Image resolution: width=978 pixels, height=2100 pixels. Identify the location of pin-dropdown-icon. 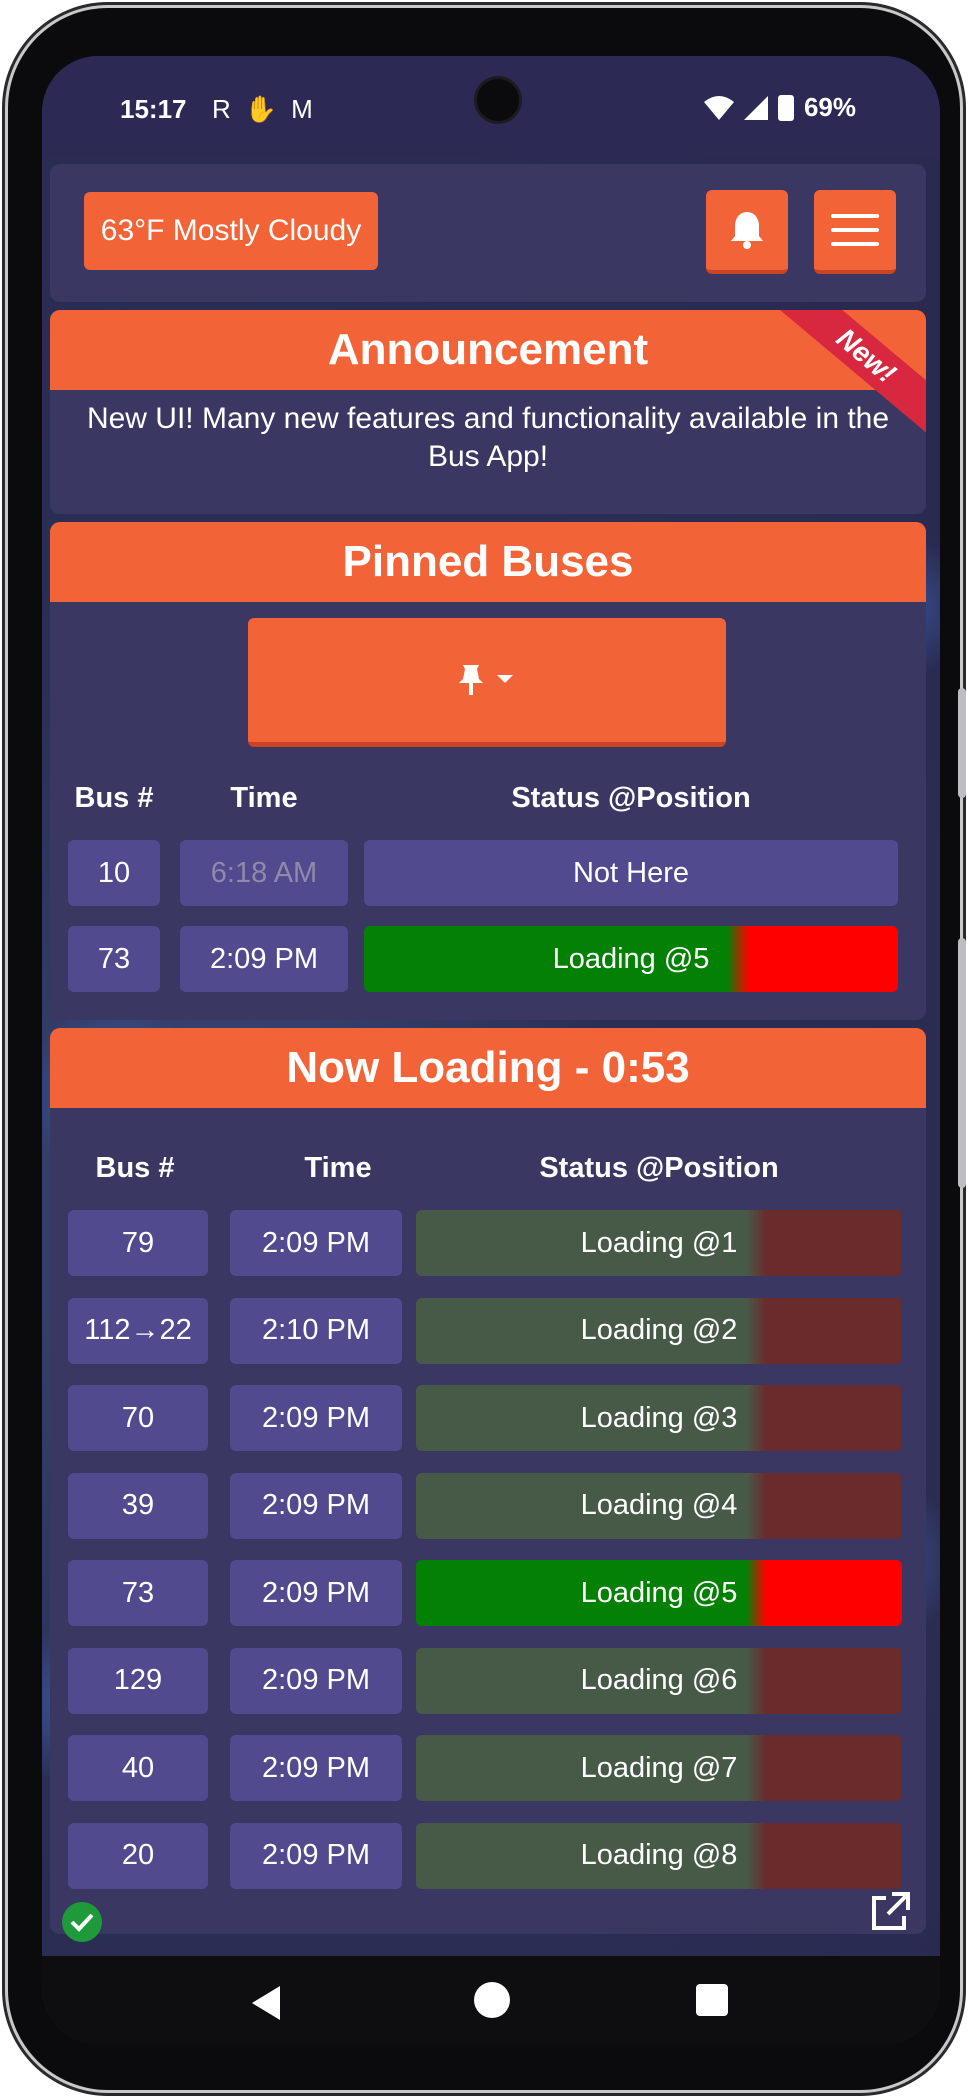
(486, 680).